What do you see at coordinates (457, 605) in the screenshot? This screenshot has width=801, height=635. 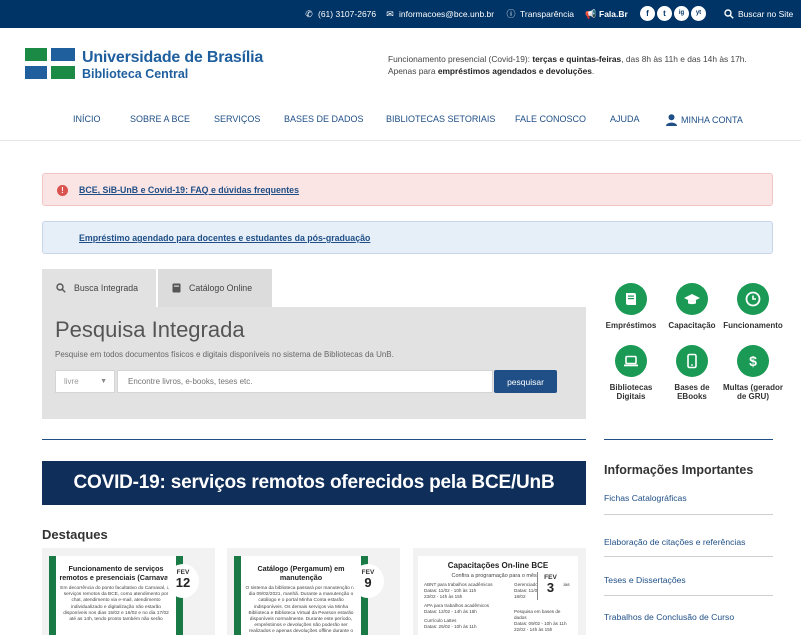 I see `schedule-line: APA para trabalhos acadêmicos` at bounding box center [457, 605].